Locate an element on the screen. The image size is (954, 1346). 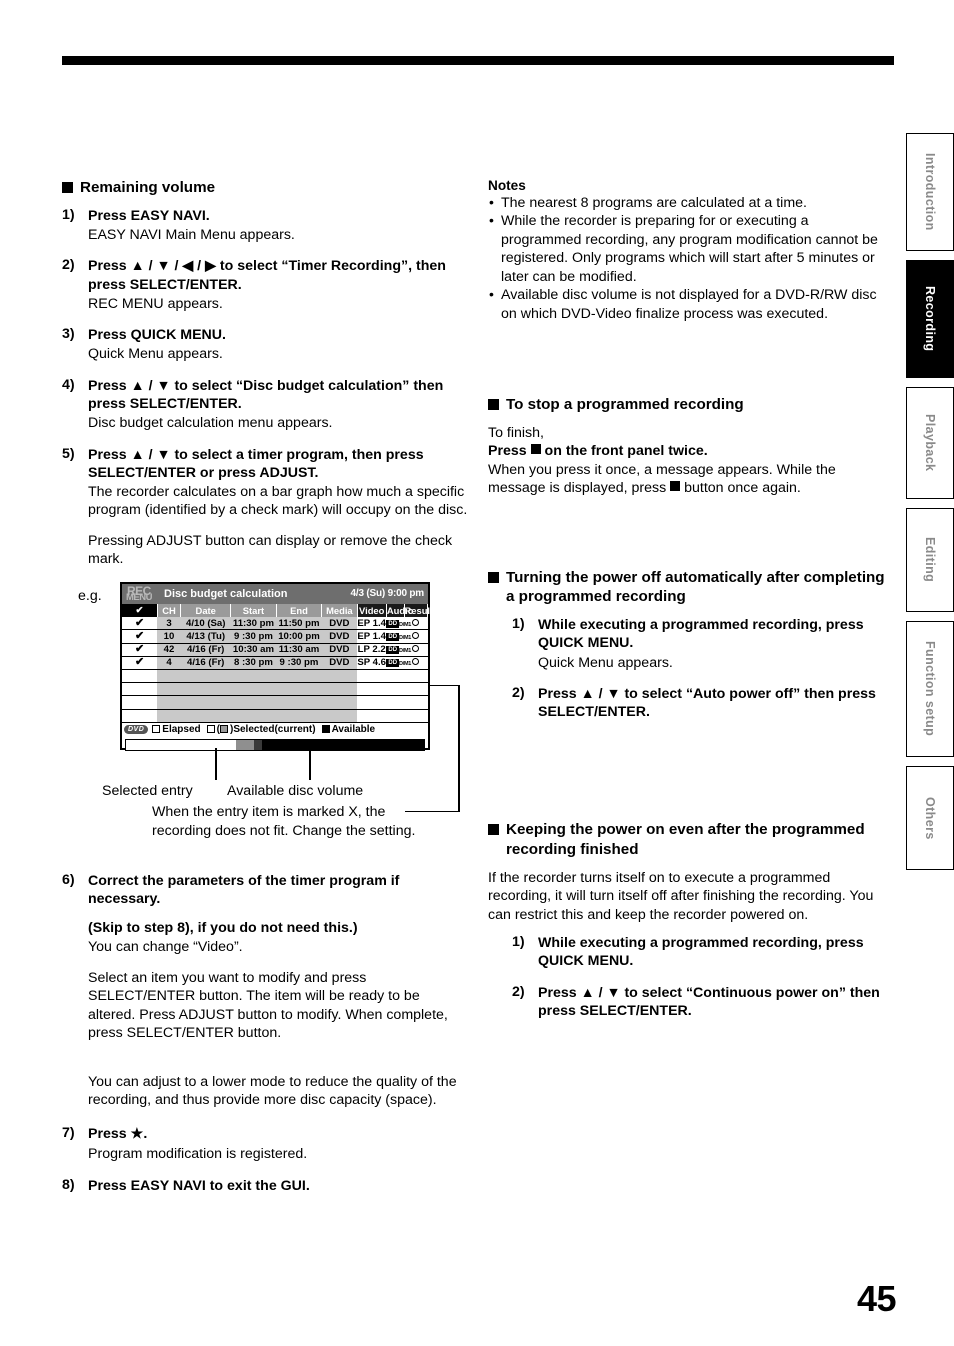
stop-line-2: Press on the front panel twice. is located at coordinates (598, 451).